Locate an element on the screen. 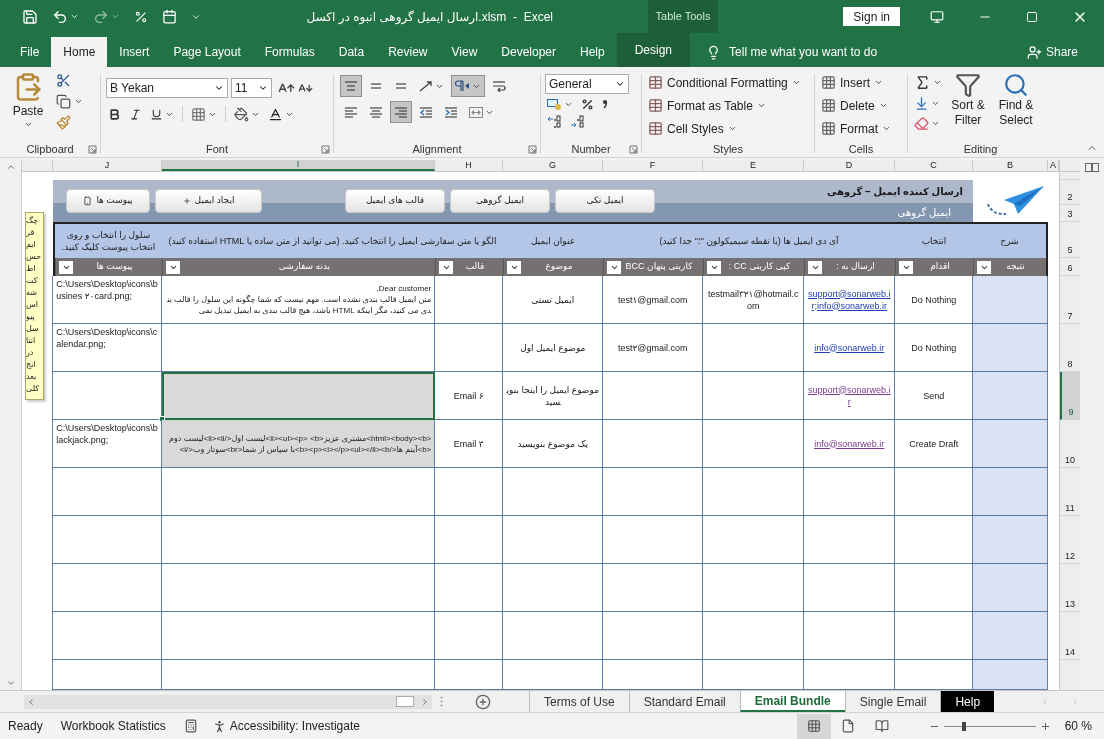  row-header: 9 is located at coordinates (1070, 396).